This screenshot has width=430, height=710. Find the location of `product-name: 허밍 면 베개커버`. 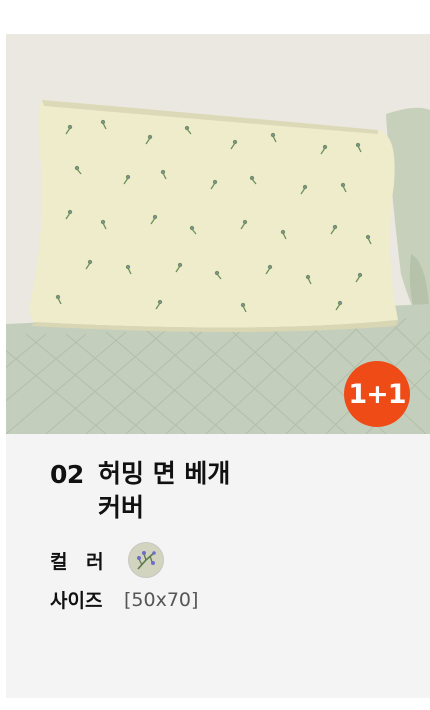

product-name: 허밍 면 베개커버 is located at coordinates (164, 490).